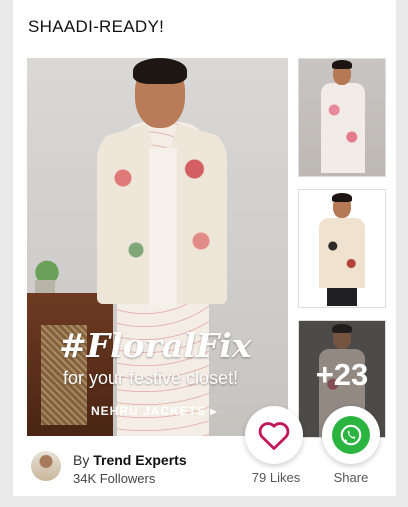 This screenshot has height=507, width=408. I want to click on collection-title: SHAADI-READY!, so click(96, 26).